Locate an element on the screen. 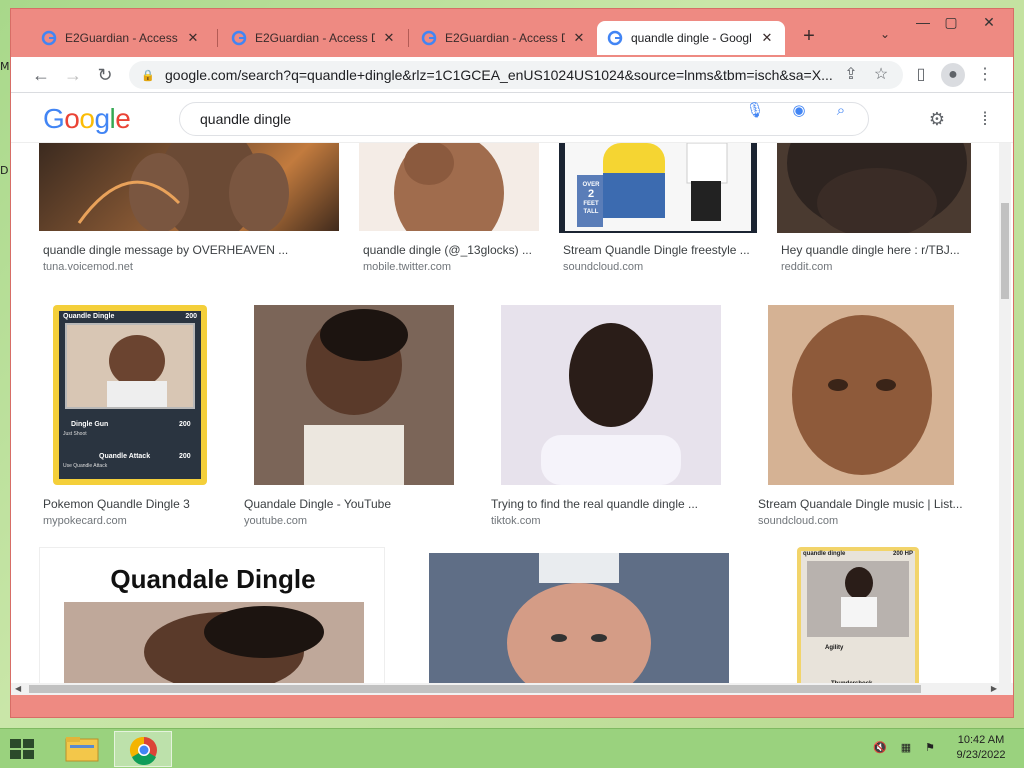 This screenshot has width=1024, height=768. file-explorer-taskbar-button is located at coordinates (81, 749).